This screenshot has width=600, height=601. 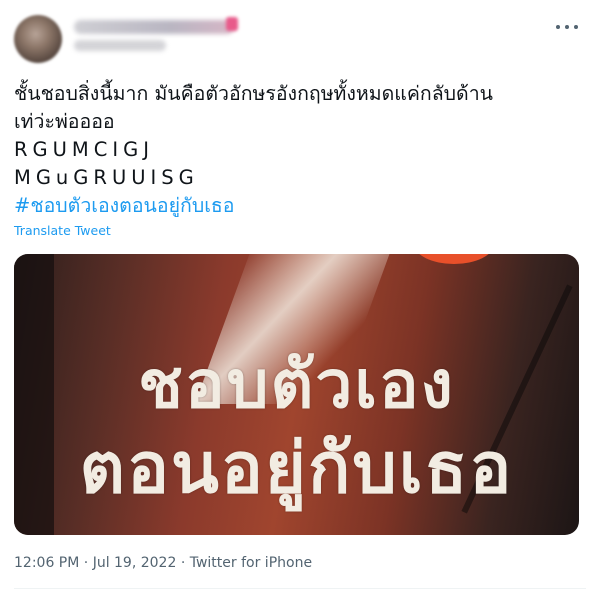 I want to click on tweet-text-line: MGuGRUUISG, so click(x=106, y=177).